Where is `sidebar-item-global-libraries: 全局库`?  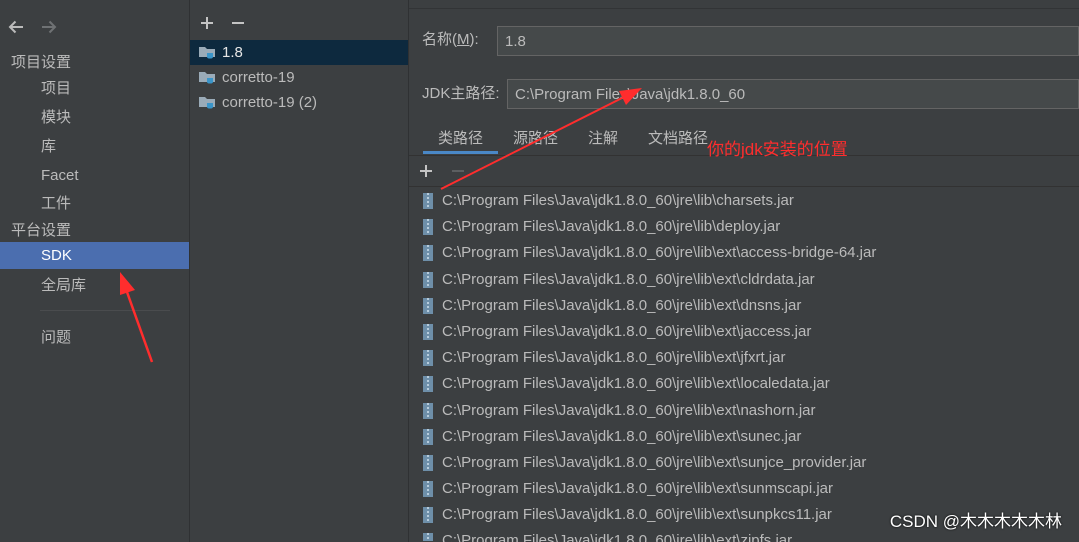 sidebar-item-global-libraries: 全局库 is located at coordinates (94, 285).